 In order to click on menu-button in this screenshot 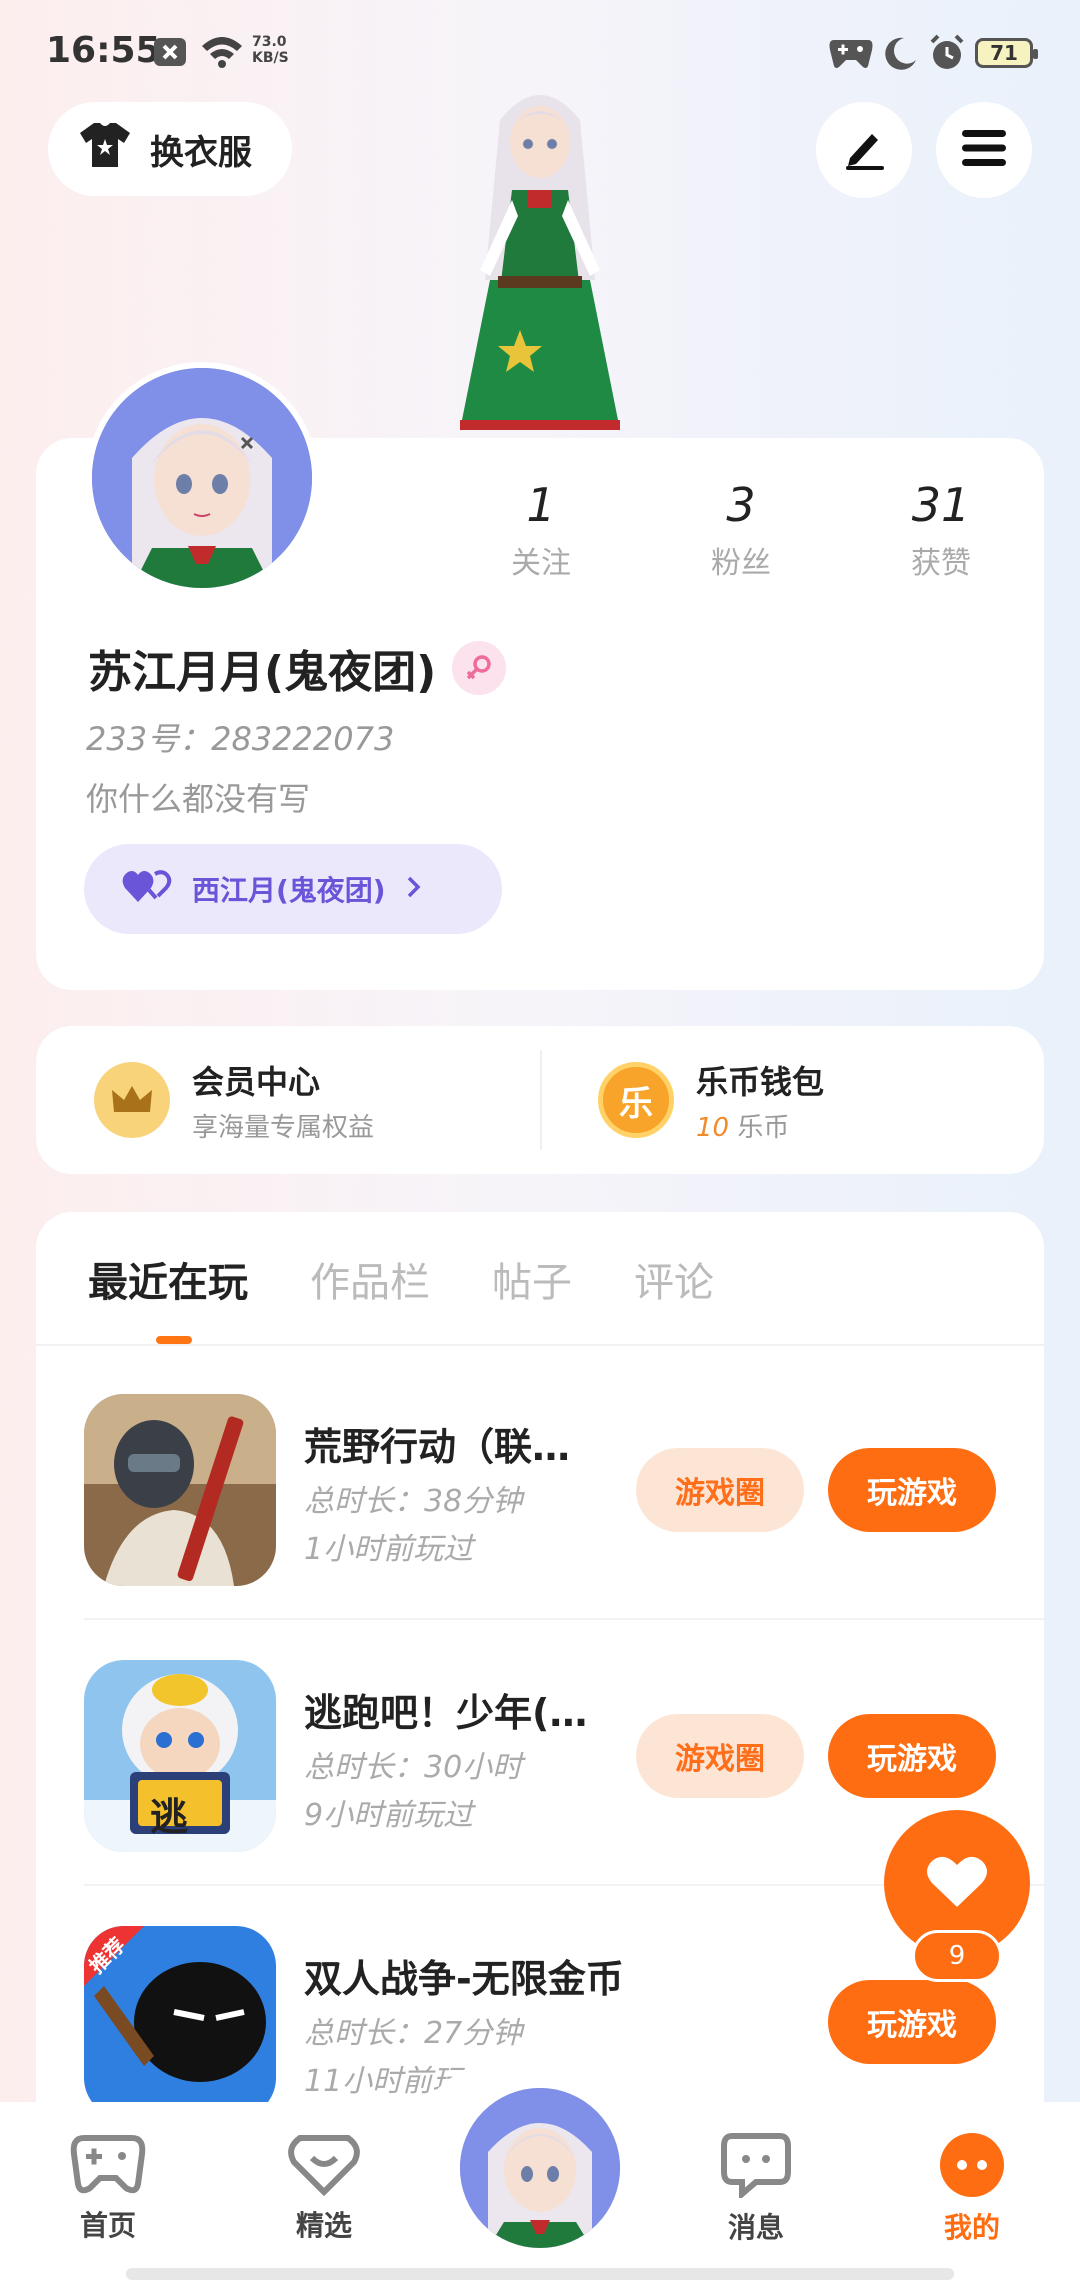, I will do `click(984, 150)`.